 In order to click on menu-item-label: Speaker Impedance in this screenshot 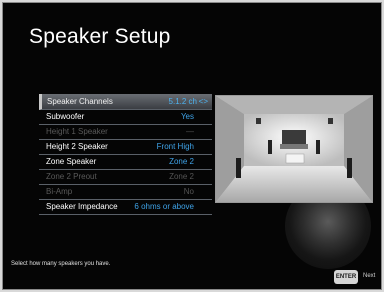, I will do `click(82, 206)`.